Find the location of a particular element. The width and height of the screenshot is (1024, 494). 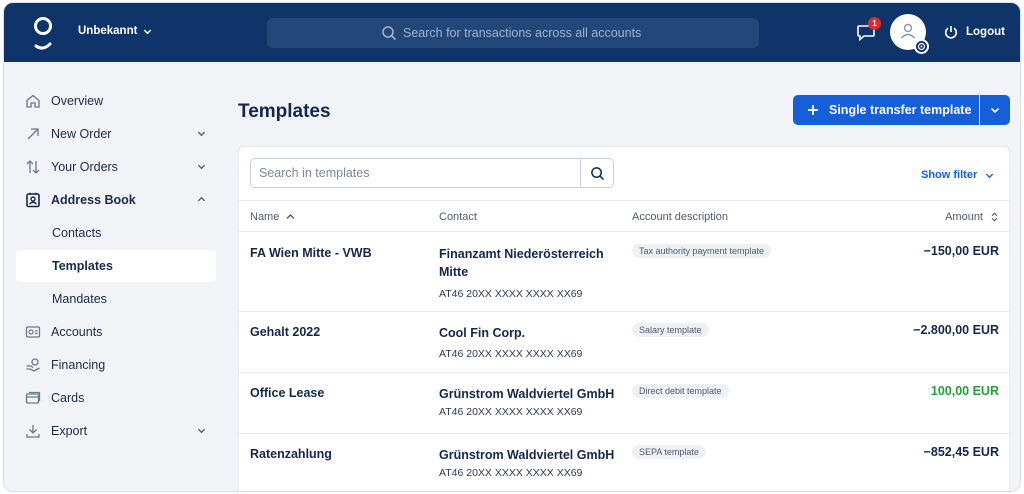

template-amount: −2.800,00 EUR is located at coordinates (956, 330).